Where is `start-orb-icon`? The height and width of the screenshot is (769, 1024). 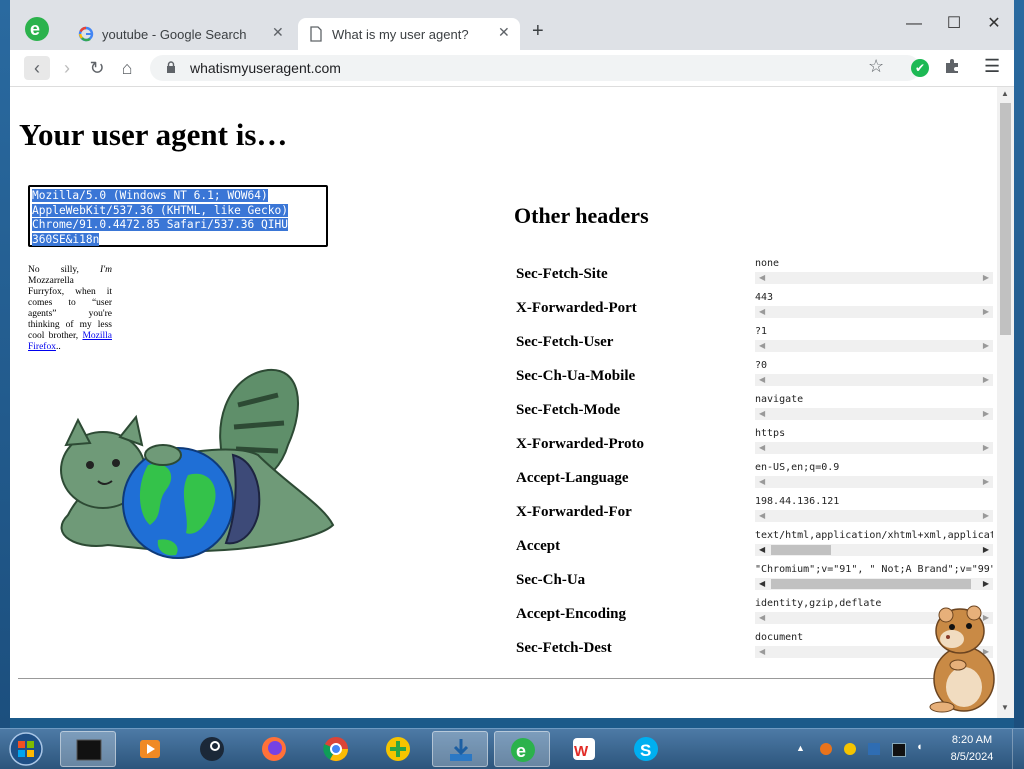 start-orb-icon is located at coordinates (26, 749).